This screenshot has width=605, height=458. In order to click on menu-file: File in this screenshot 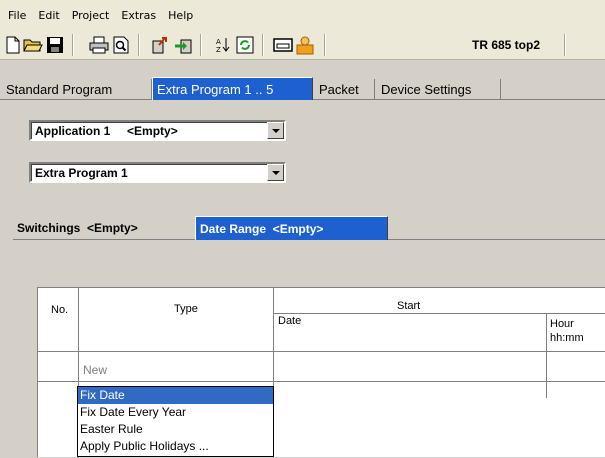, I will do `click(17, 15)`.